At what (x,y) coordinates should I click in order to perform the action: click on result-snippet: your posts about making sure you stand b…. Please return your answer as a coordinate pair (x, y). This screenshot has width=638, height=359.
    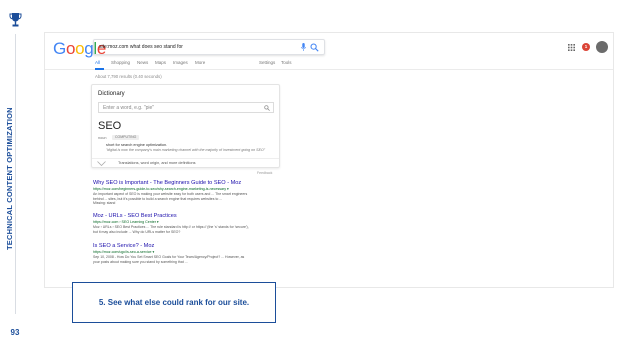
    Looking at the image, I should click on (140, 261).